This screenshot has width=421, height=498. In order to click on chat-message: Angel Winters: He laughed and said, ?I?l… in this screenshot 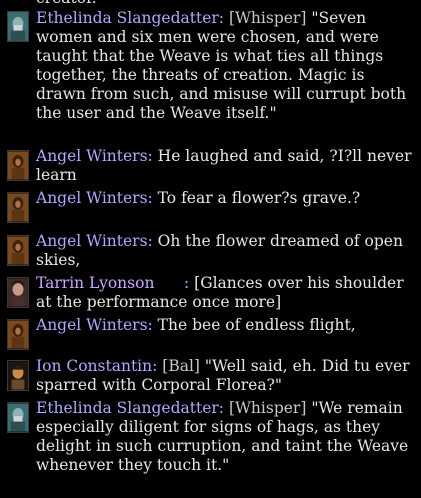, I will do `click(210, 167)`.